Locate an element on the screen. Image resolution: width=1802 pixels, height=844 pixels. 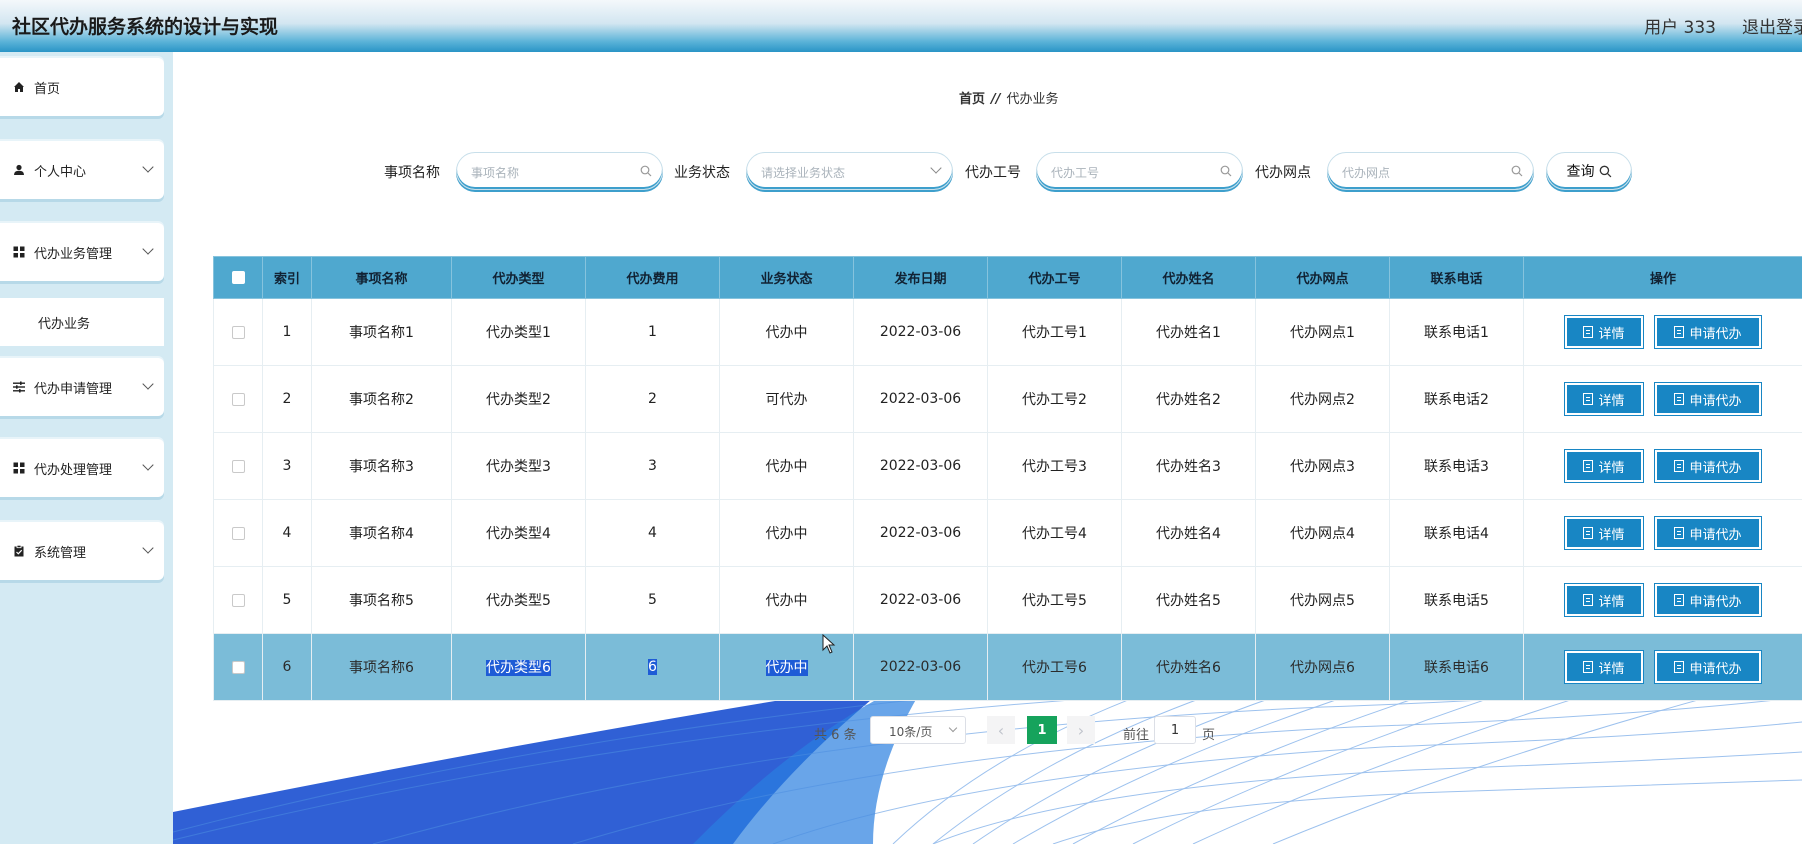
goto-page-input: 1 is located at coordinates (1175, 730).